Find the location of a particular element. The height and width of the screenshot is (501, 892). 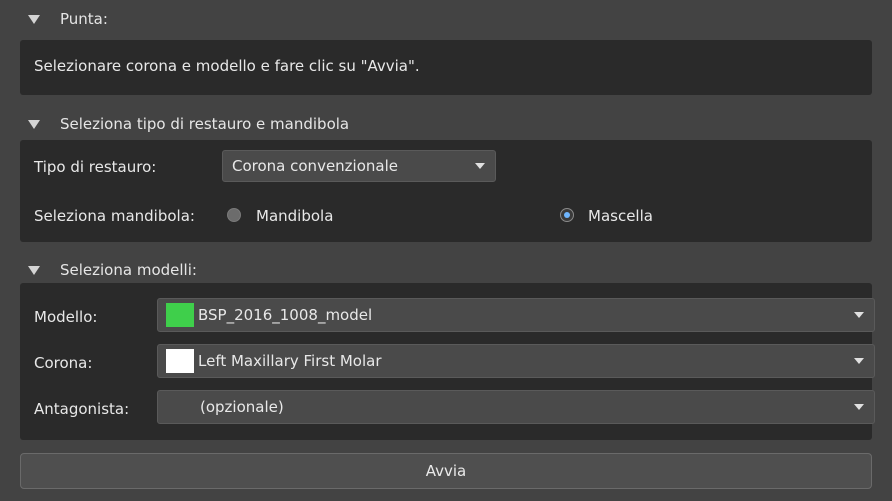

restoration-section-header: Seleziona tipo di restauro e mandibola is located at coordinates (446, 124).